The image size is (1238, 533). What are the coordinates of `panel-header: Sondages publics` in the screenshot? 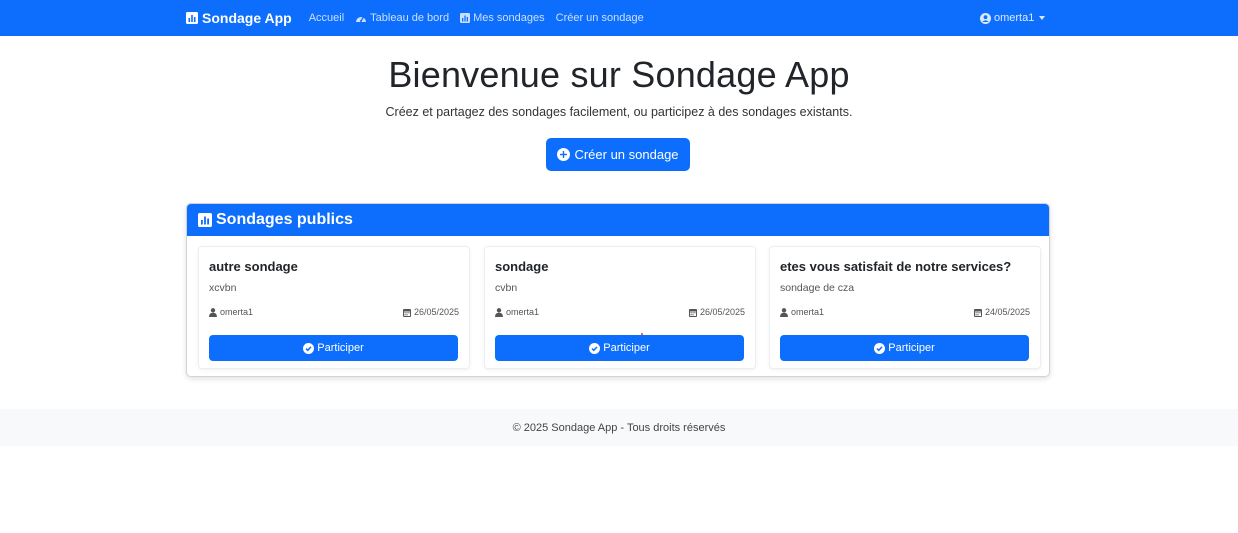 It's located at (618, 220).